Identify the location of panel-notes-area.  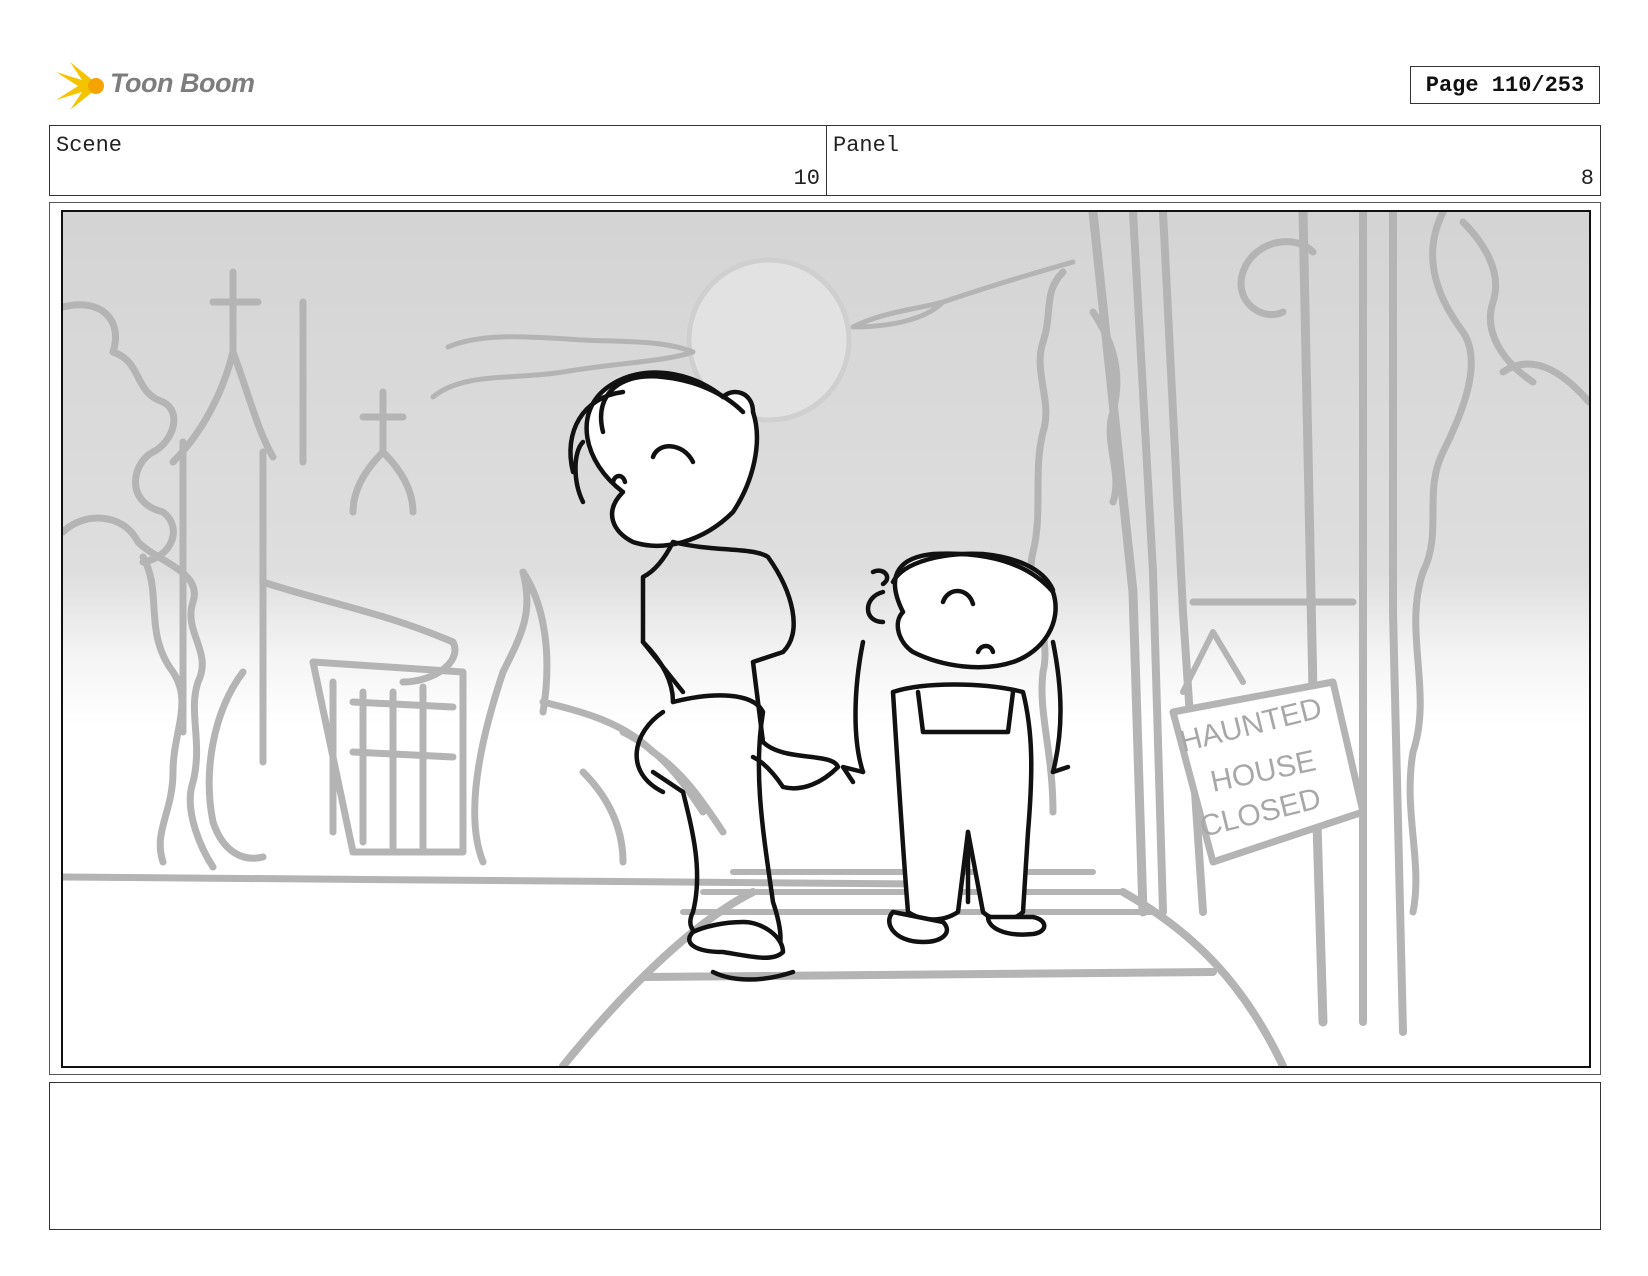
(825, 1156).